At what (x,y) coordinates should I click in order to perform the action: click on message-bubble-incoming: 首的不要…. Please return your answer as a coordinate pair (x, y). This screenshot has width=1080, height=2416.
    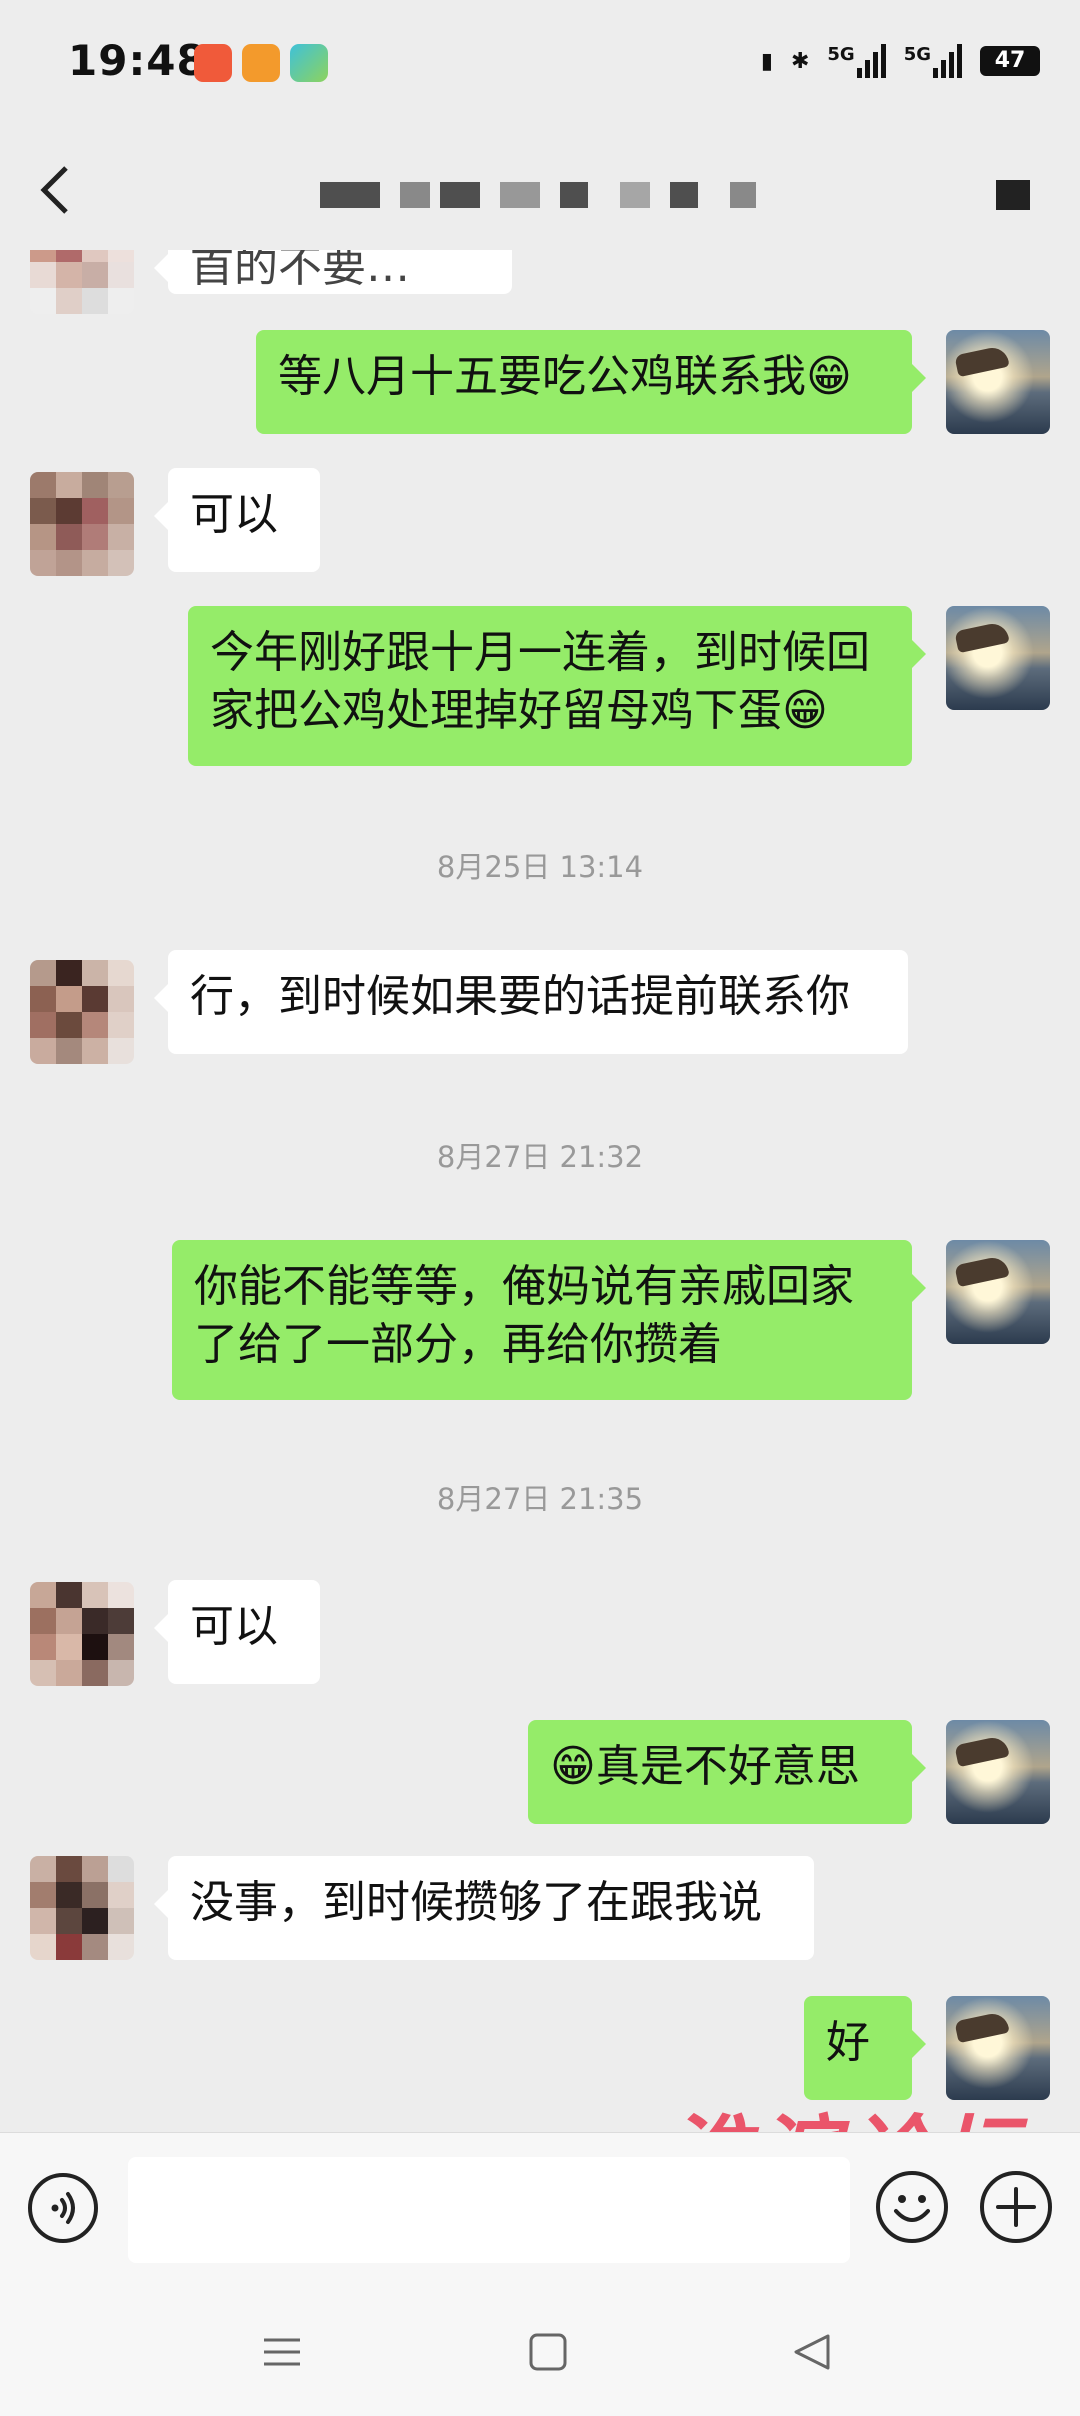
    Looking at the image, I should click on (333, 272).